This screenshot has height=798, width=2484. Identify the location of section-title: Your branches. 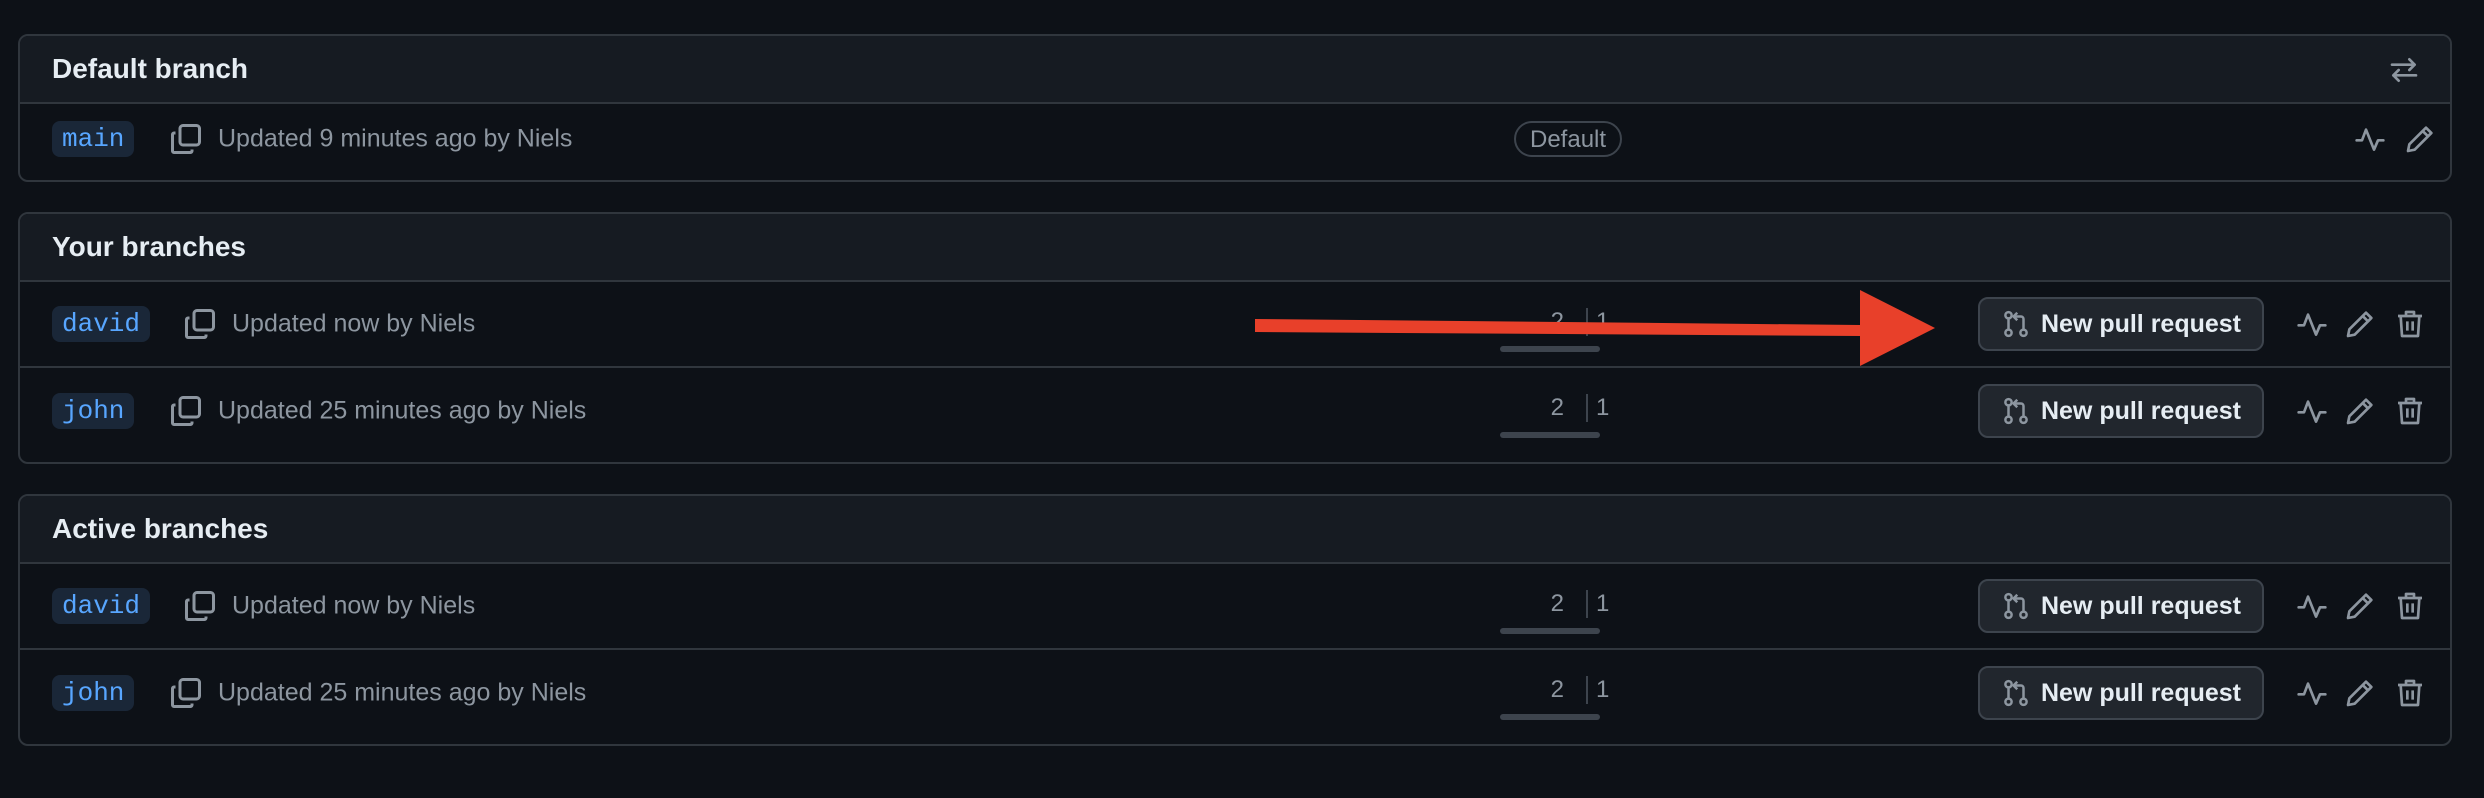
(149, 246).